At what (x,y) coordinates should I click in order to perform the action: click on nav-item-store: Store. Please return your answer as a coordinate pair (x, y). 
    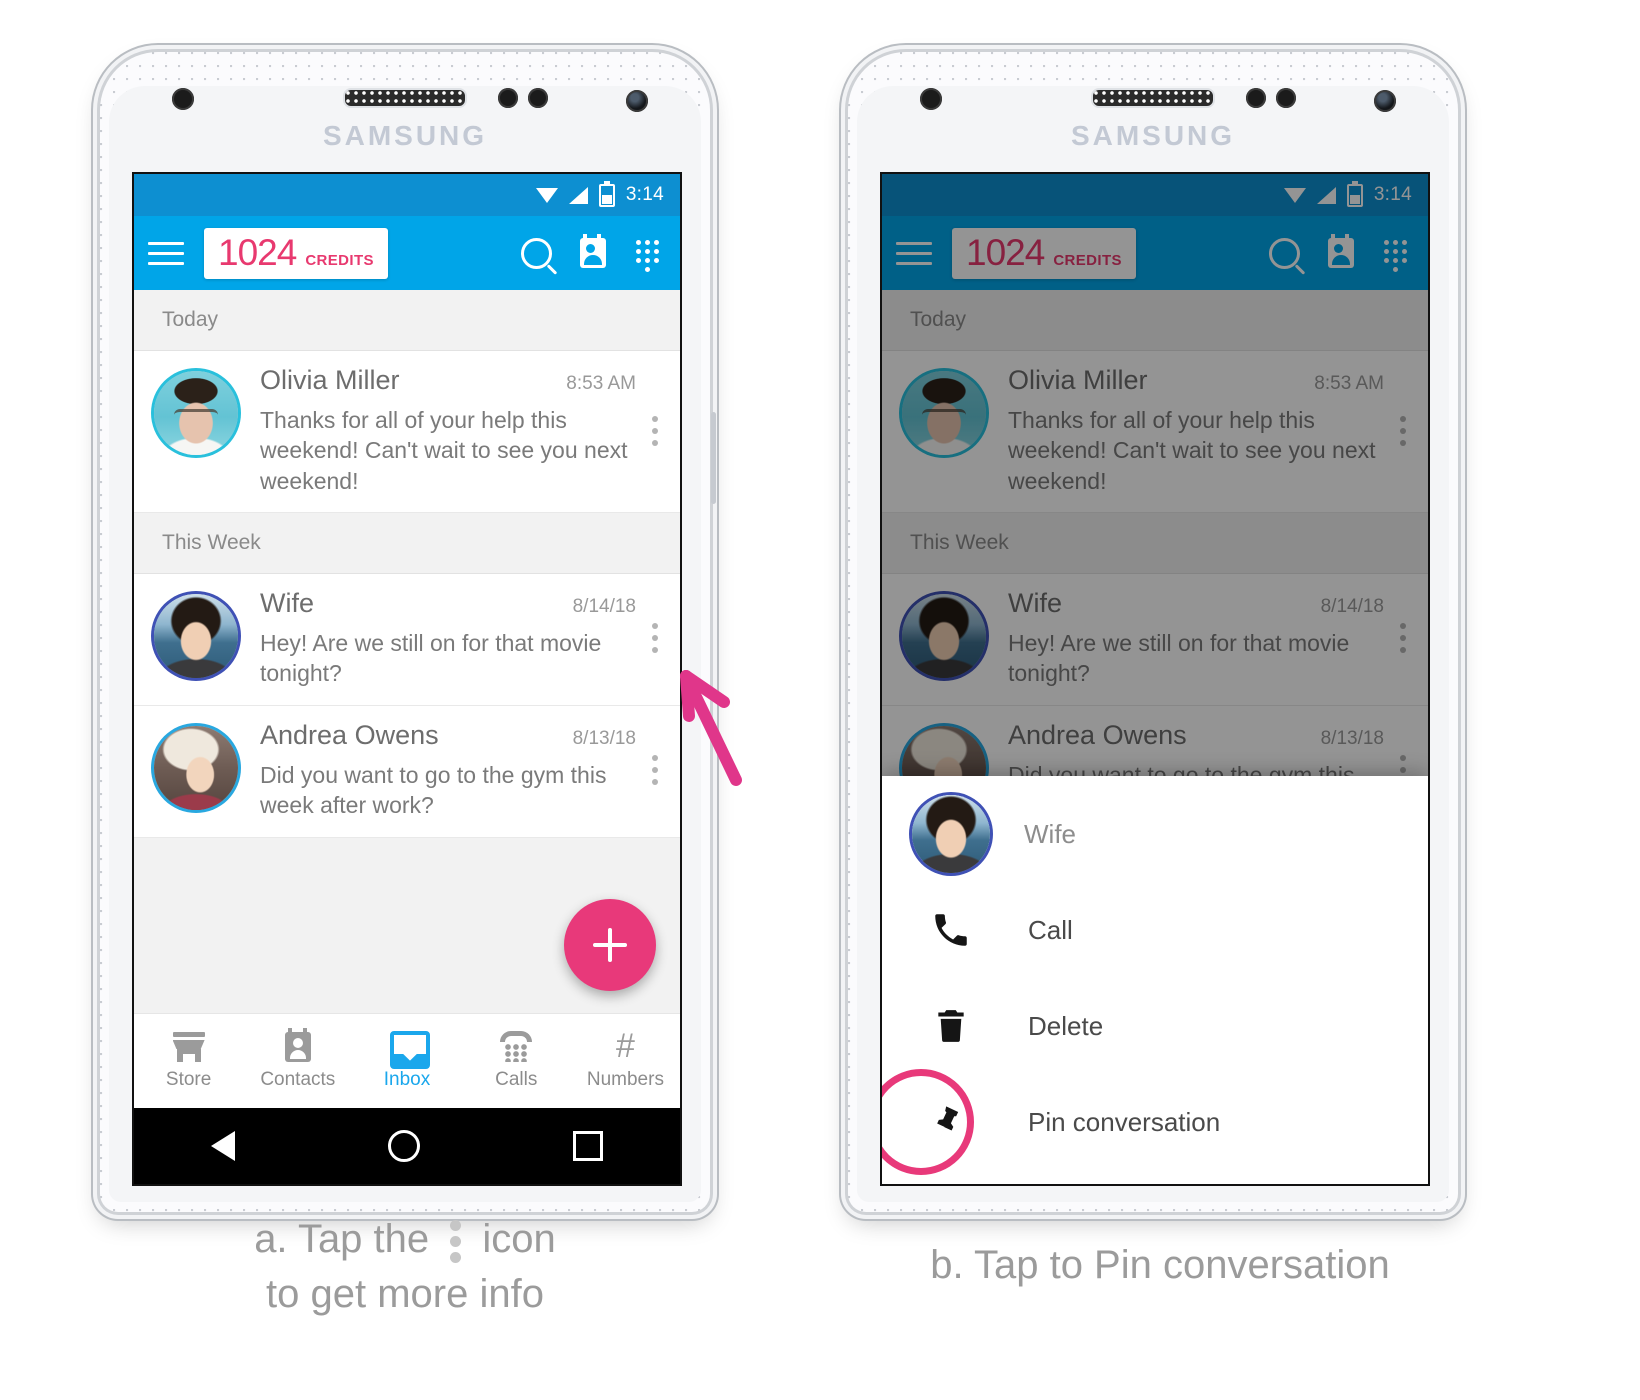
    Looking at the image, I should click on (188, 1061).